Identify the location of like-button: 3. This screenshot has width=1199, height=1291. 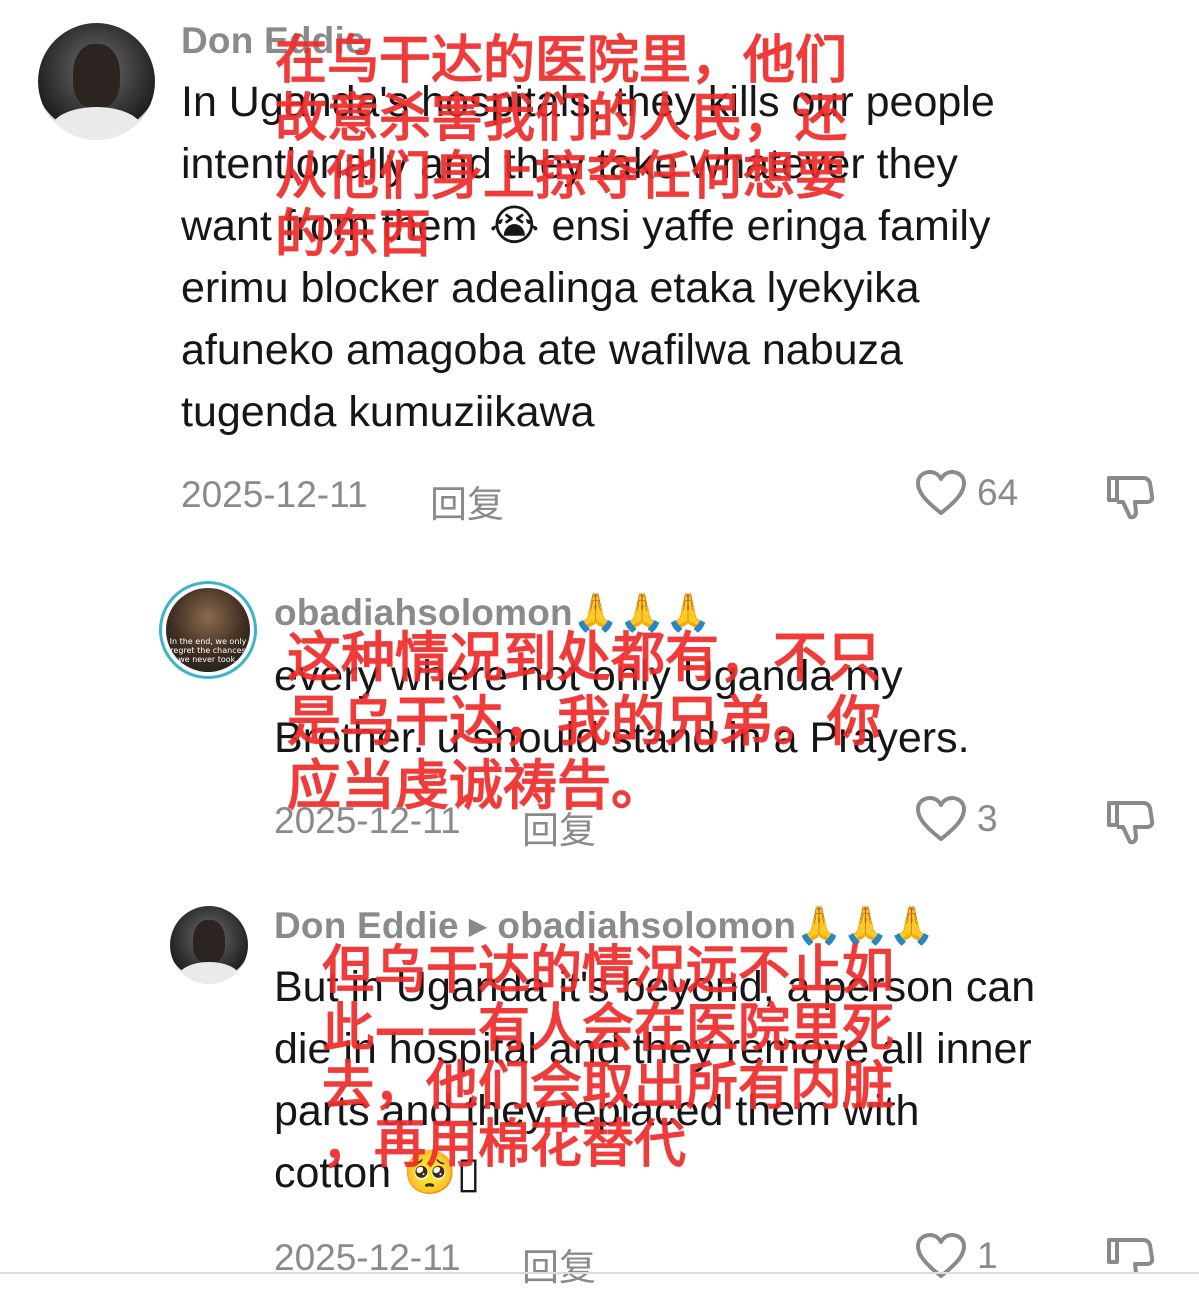
(956, 819).